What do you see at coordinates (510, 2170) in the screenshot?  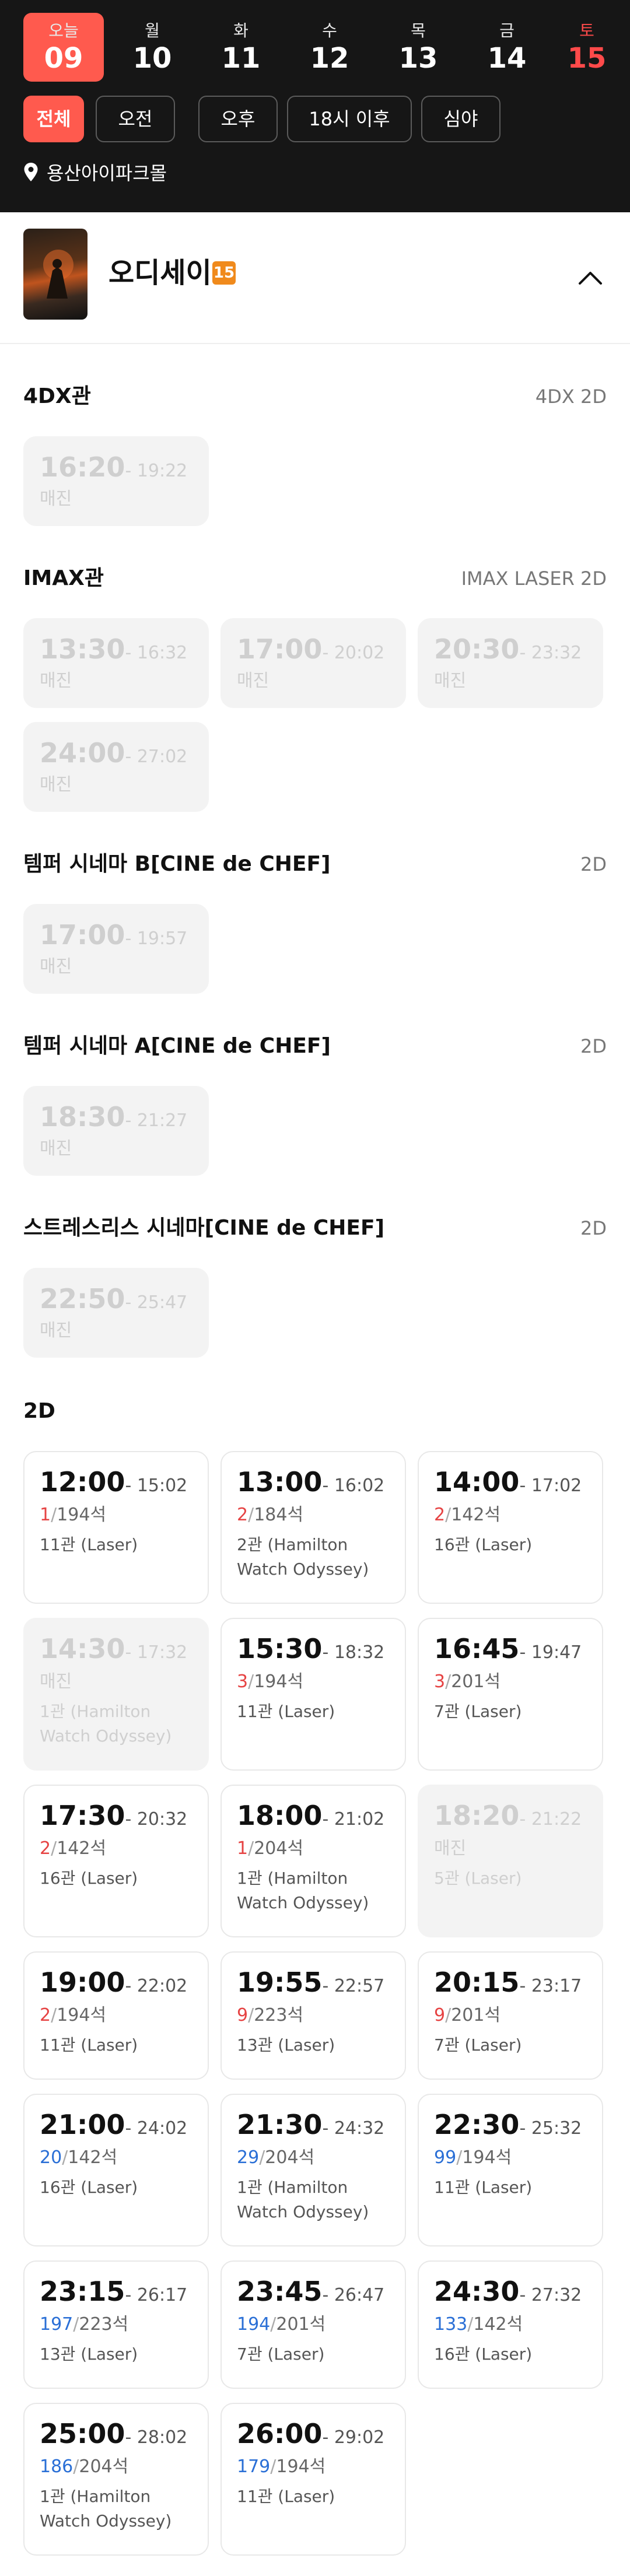 I see `showtime-card: 22:30- 25:32 99/194석 11관 (Laser)` at bounding box center [510, 2170].